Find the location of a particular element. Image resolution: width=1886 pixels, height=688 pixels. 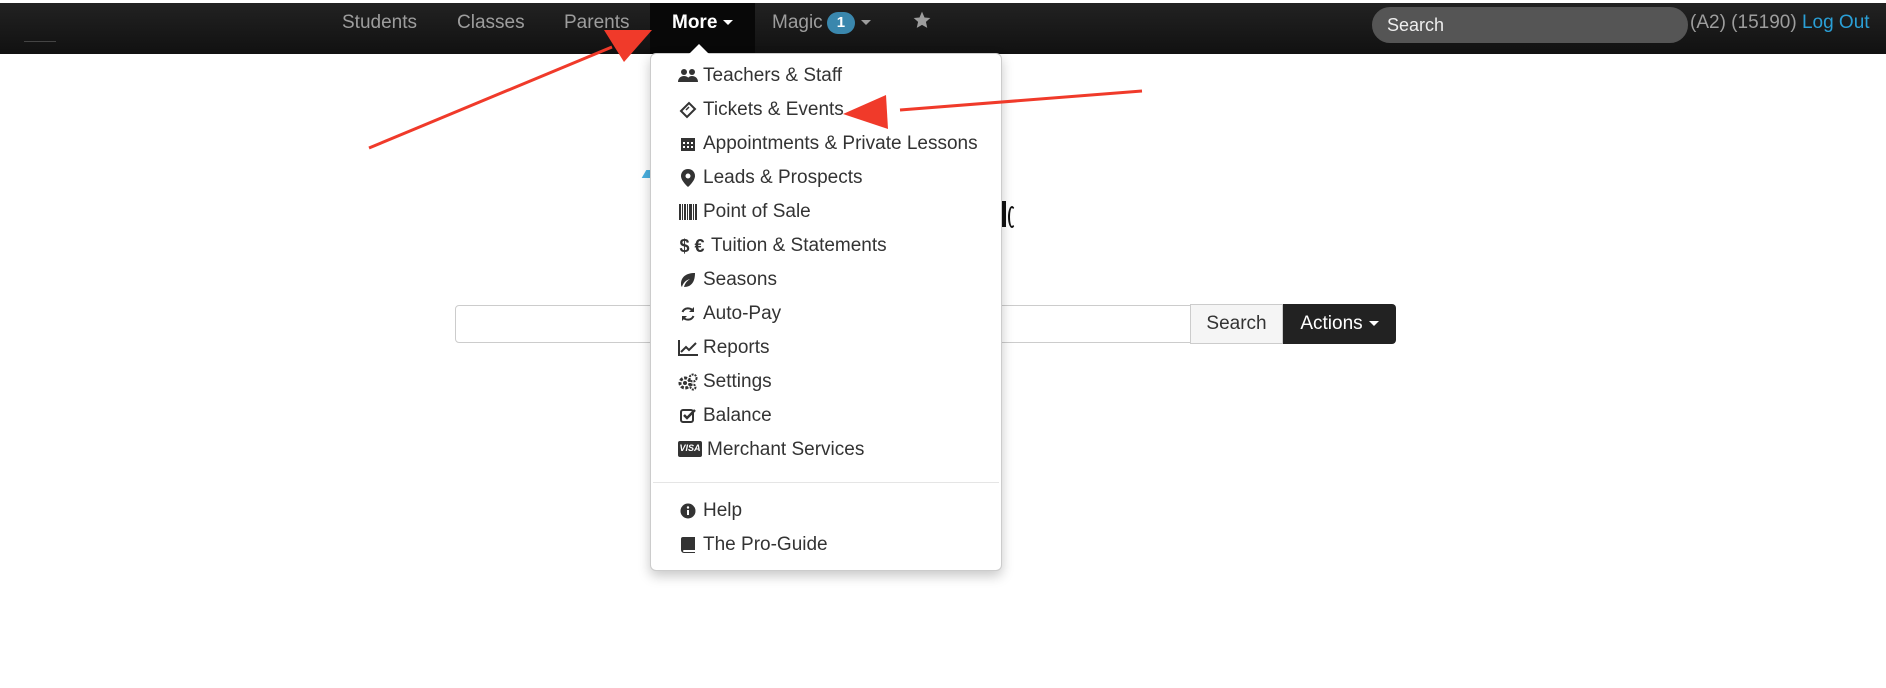

nav-magic-label: Magic is located at coordinates (797, 22).